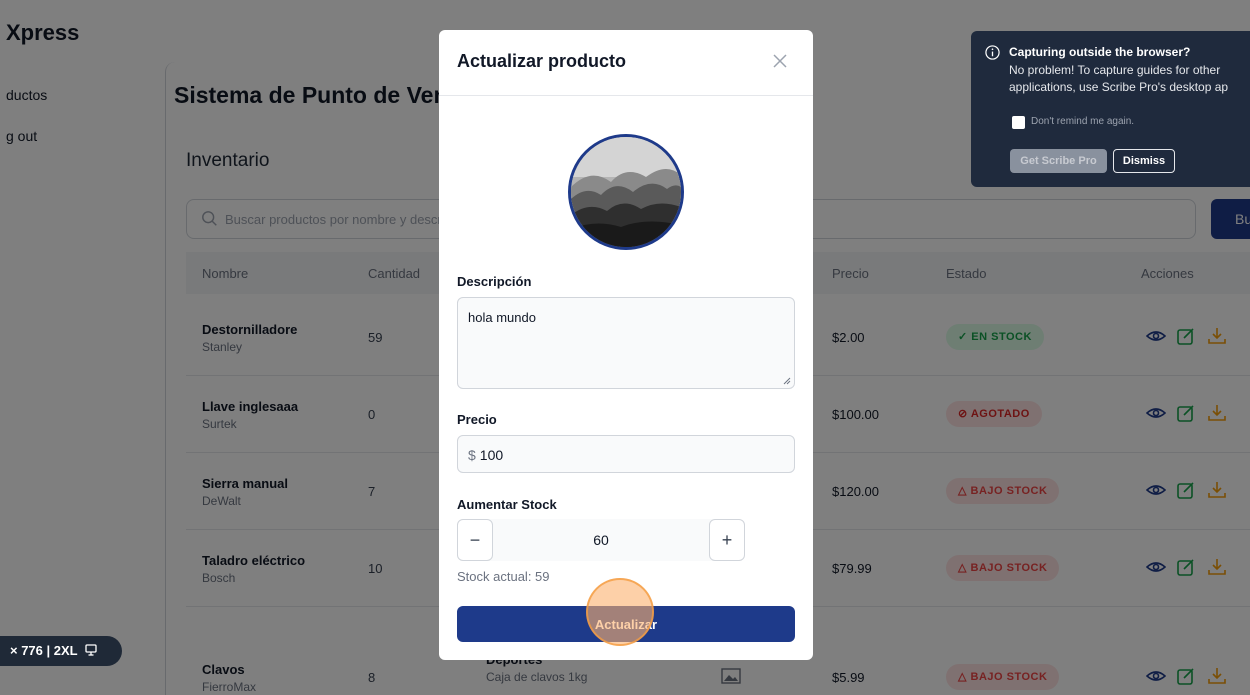 The image size is (1250, 695). I want to click on forest-mist-image, so click(626, 192).